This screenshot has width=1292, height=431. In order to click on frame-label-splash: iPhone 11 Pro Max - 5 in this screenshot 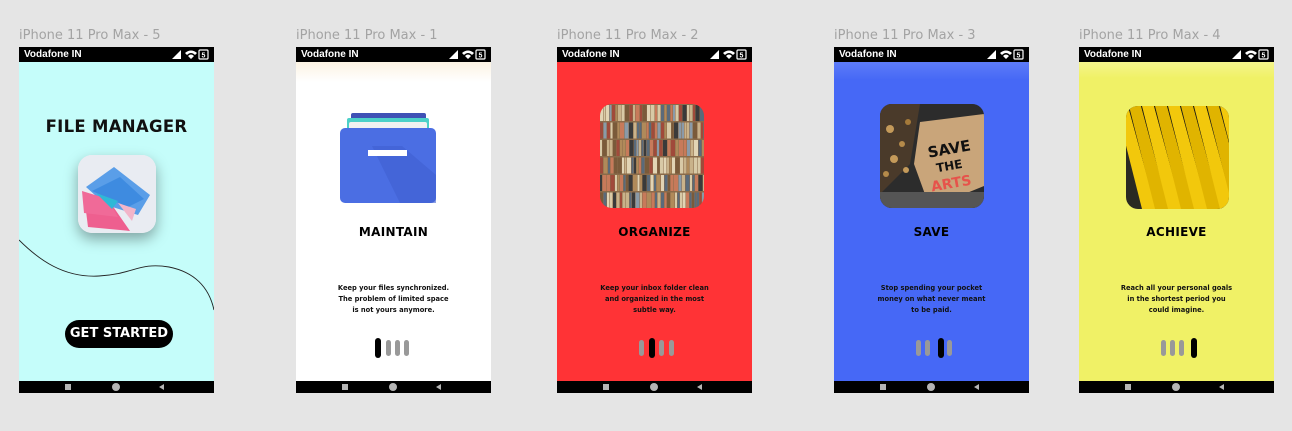, I will do `click(90, 35)`.